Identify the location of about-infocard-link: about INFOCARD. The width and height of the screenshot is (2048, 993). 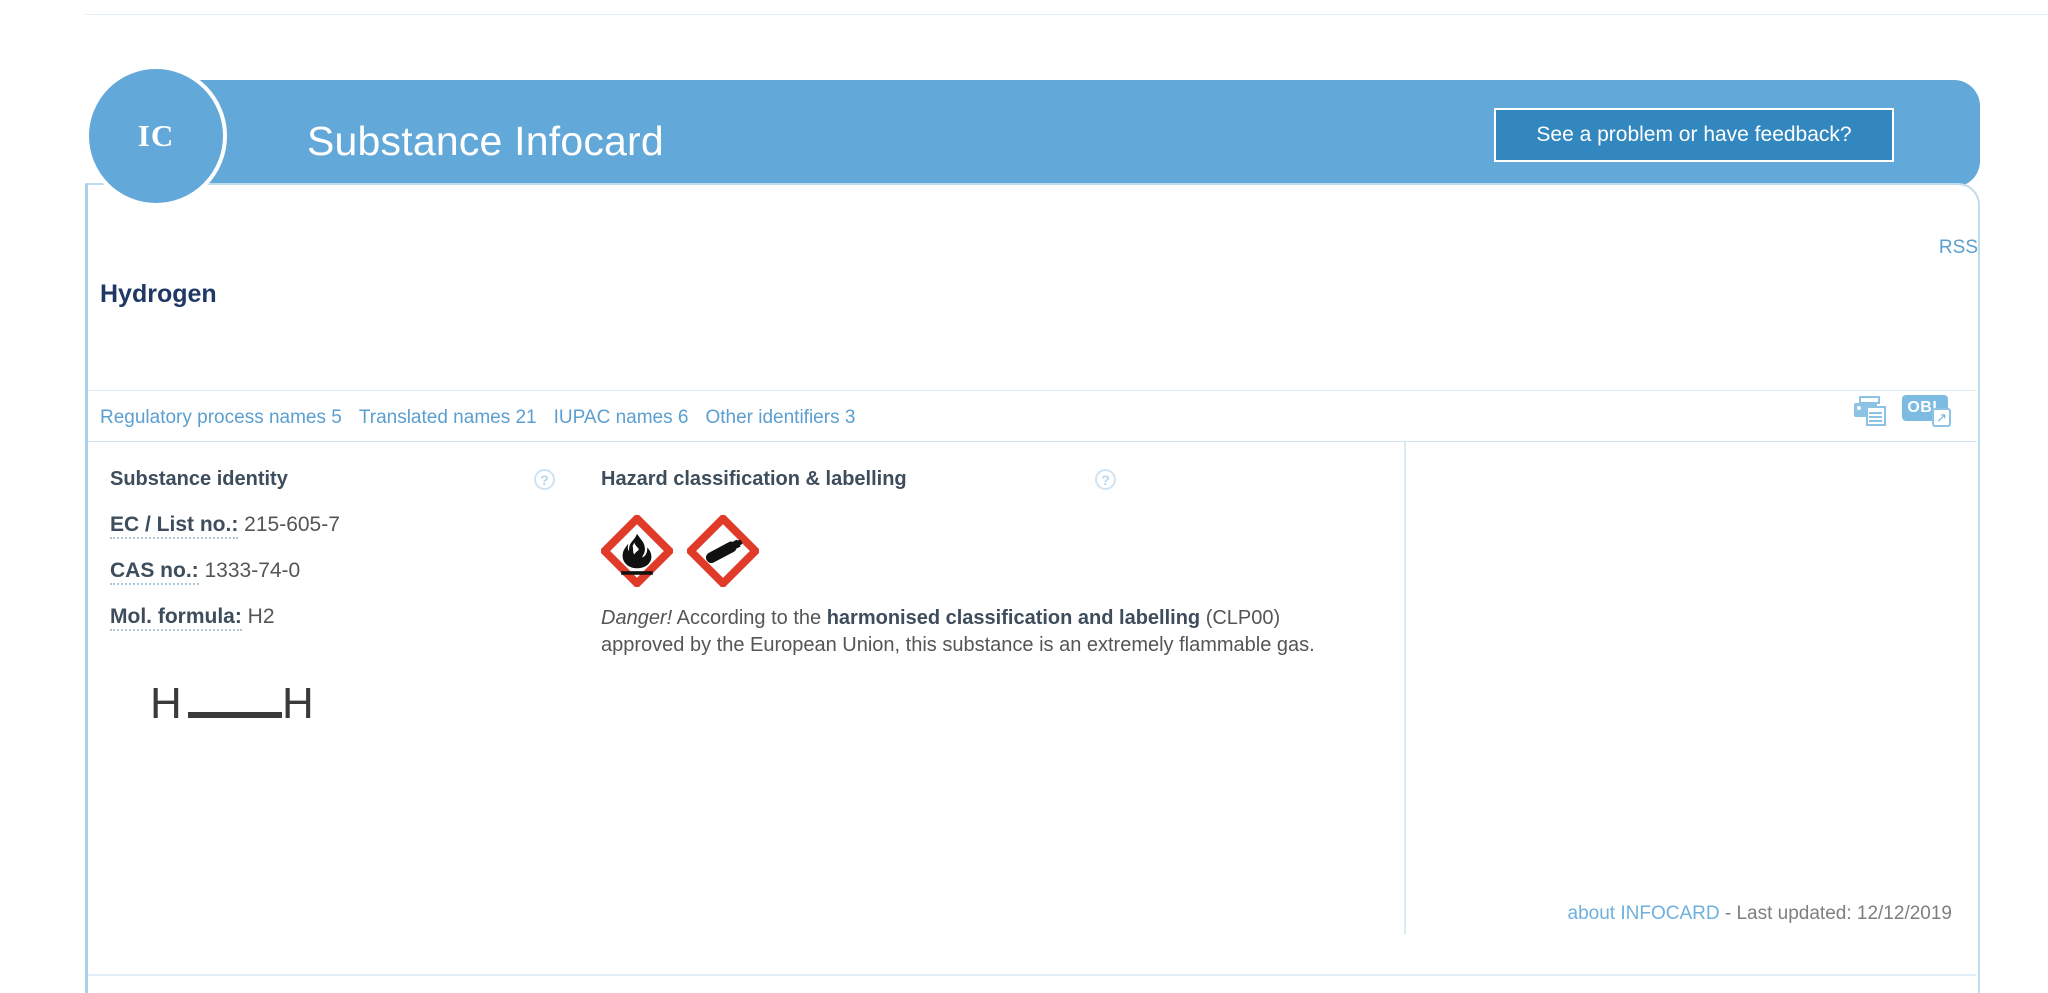
(1644, 913).